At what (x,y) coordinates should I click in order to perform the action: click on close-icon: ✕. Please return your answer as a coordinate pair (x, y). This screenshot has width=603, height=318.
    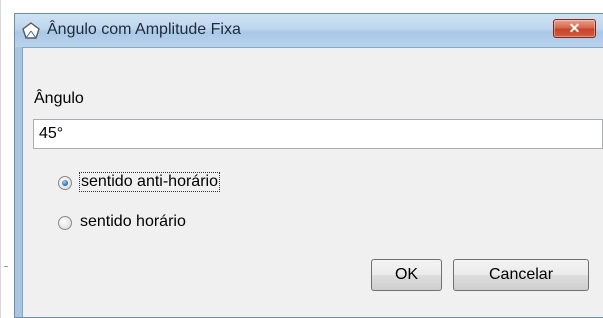
    Looking at the image, I should click on (574, 28).